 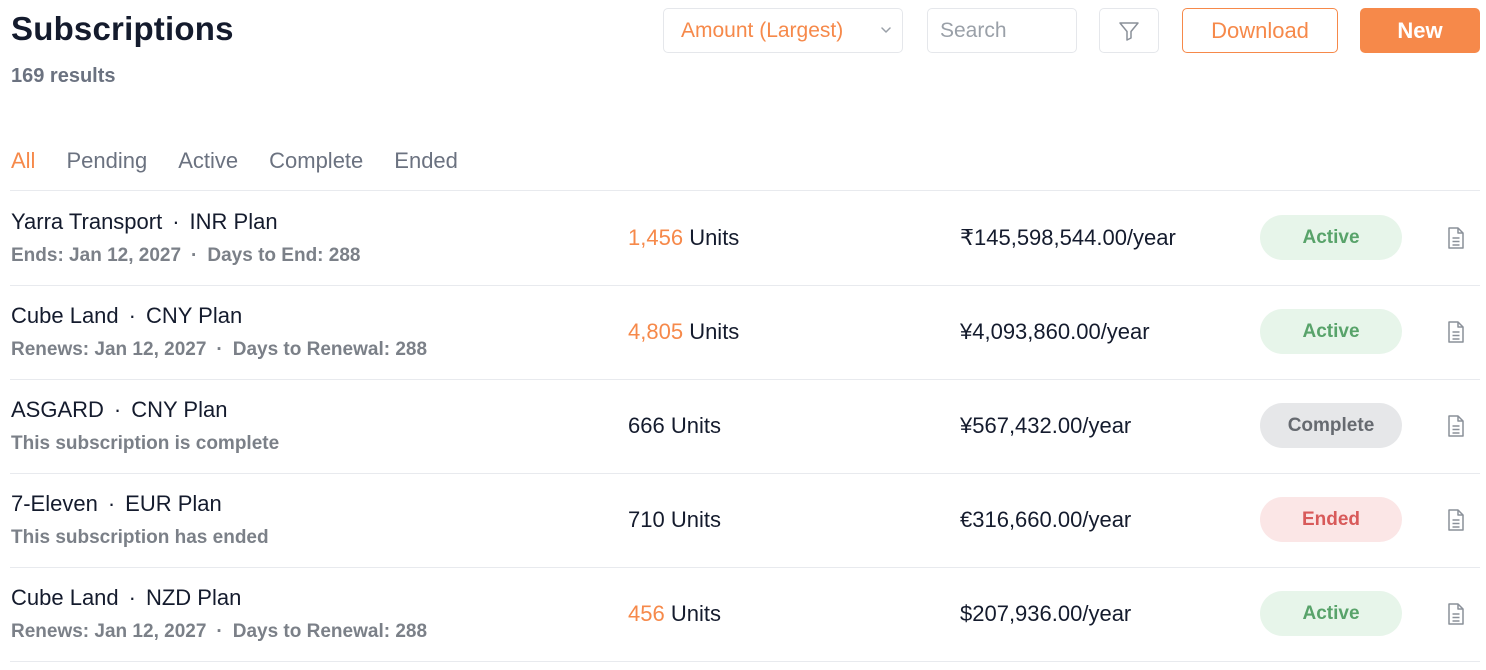 What do you see at coordinates (1055, 331) in the screenshot?
I see `price-cell: ¥4,093,860.00/year` at bounding box center [1055, 331].